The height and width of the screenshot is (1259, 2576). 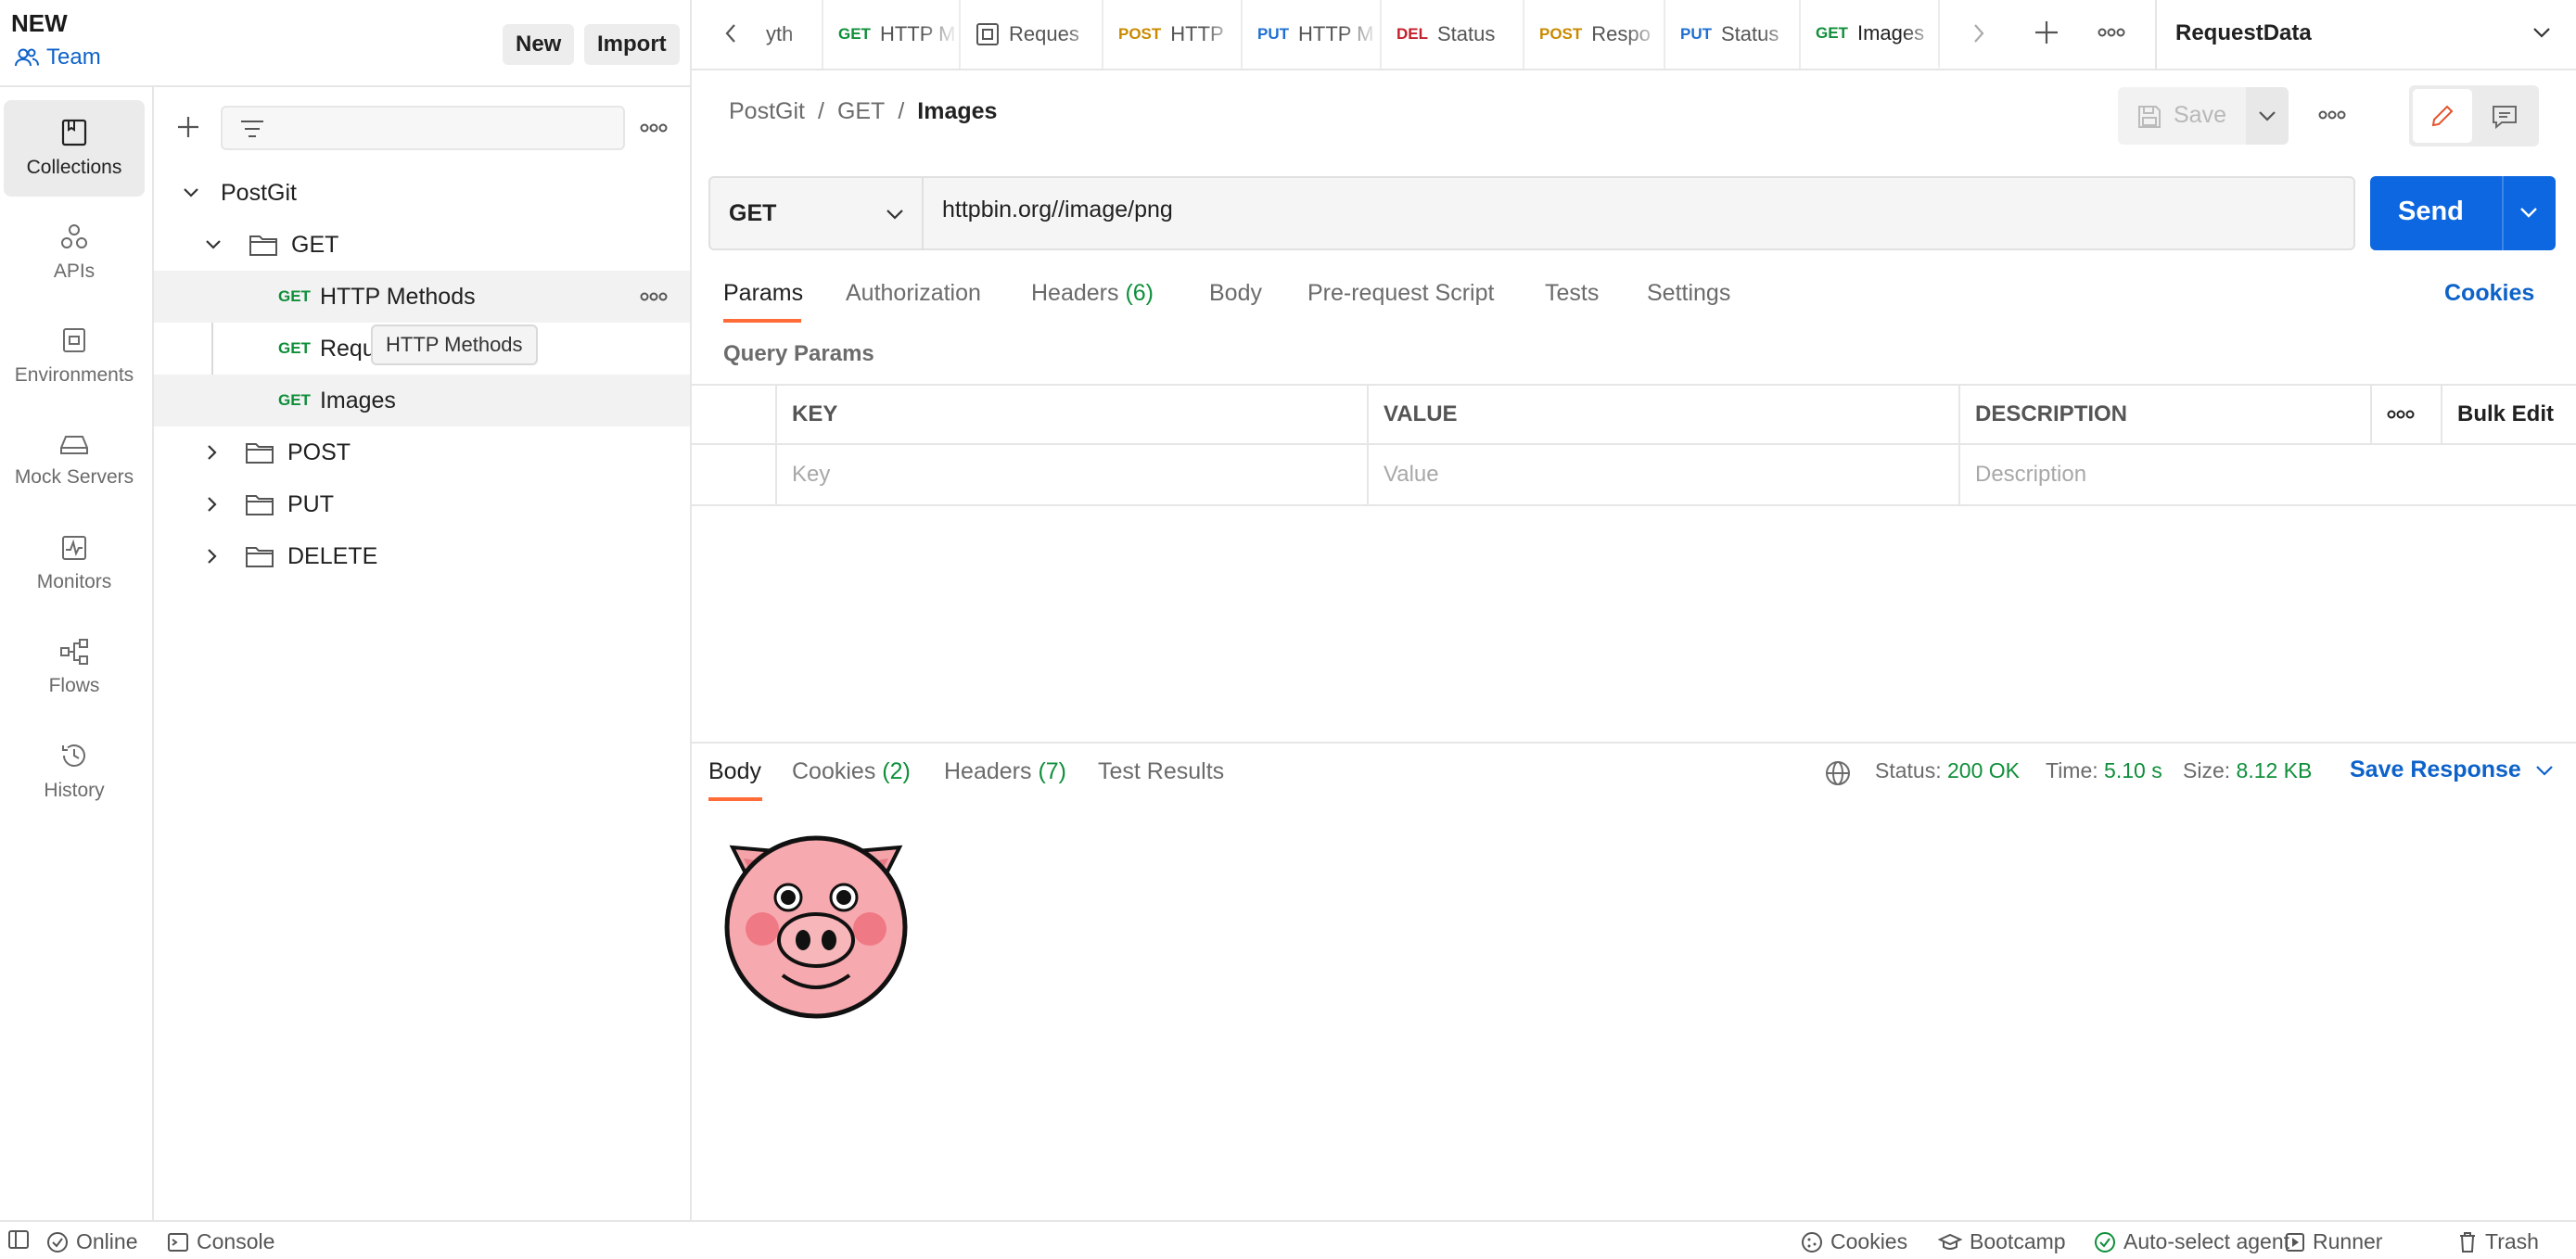 I want to click on tab-method: DEL, so click(x=1412, y=34).